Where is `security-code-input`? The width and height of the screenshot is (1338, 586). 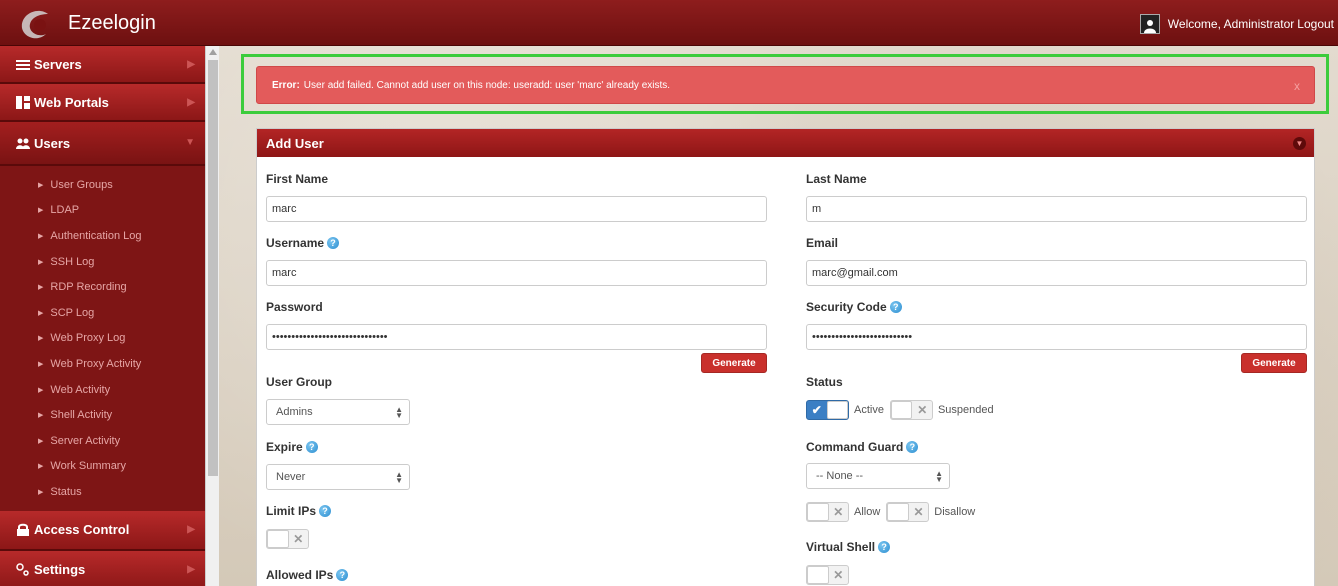 security-code-input is located at coordinates (1056, 337).